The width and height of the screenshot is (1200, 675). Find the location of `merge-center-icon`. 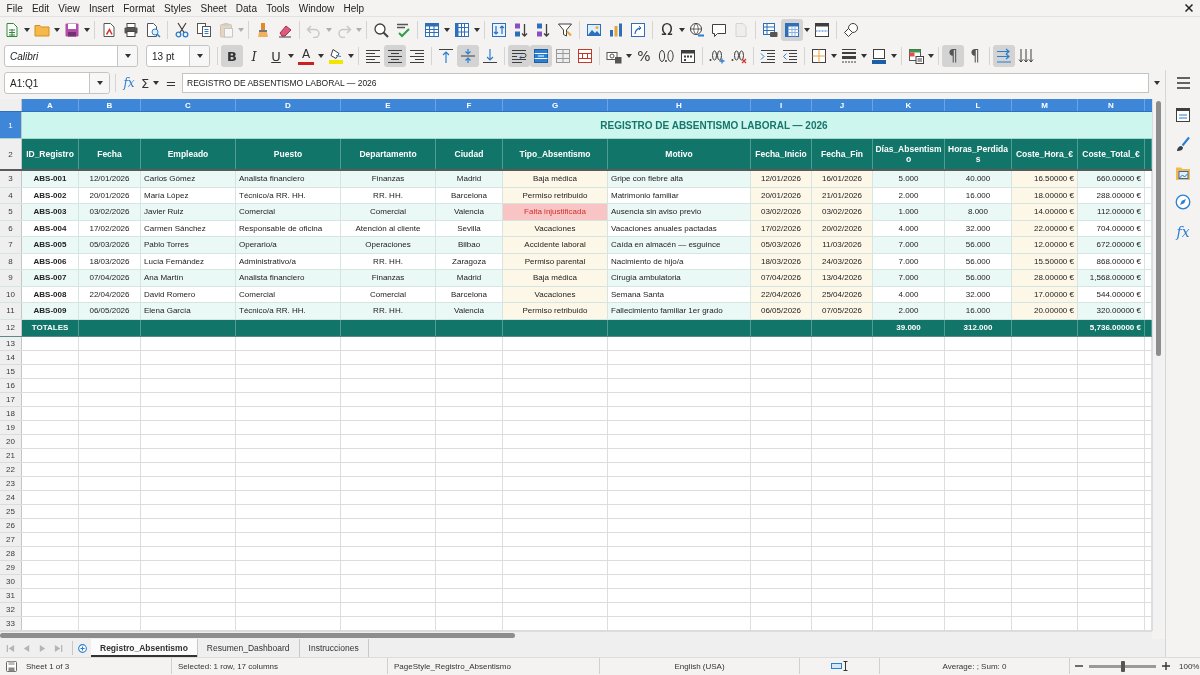

merge-center-icon is located at coordinates (541, 56).